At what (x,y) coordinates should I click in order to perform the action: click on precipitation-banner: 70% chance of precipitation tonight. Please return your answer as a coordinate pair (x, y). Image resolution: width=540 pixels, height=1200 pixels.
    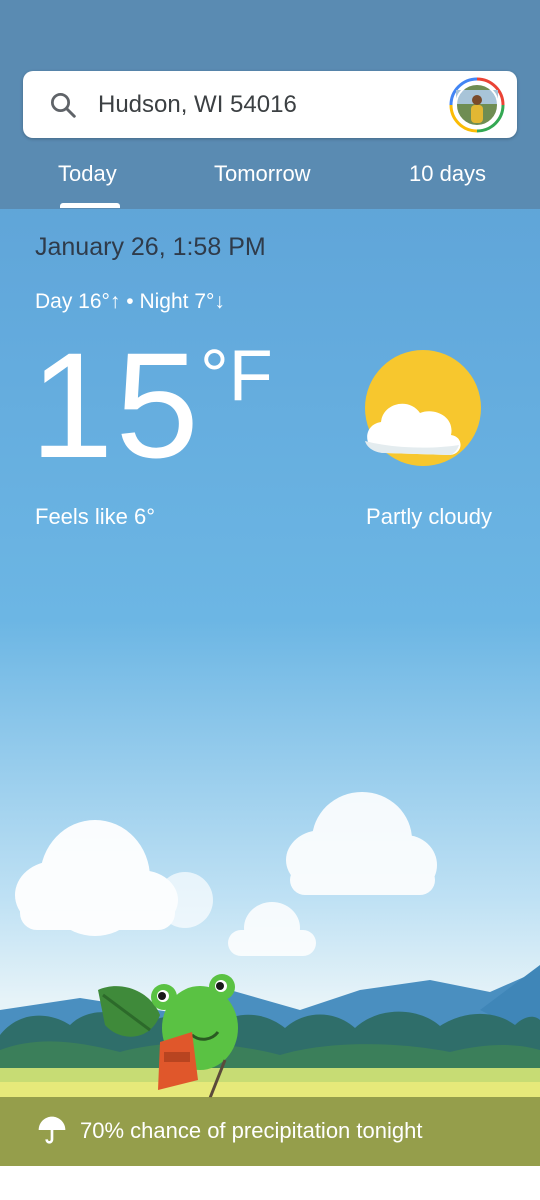
    Looking at the image, I should click on (270, 1131).